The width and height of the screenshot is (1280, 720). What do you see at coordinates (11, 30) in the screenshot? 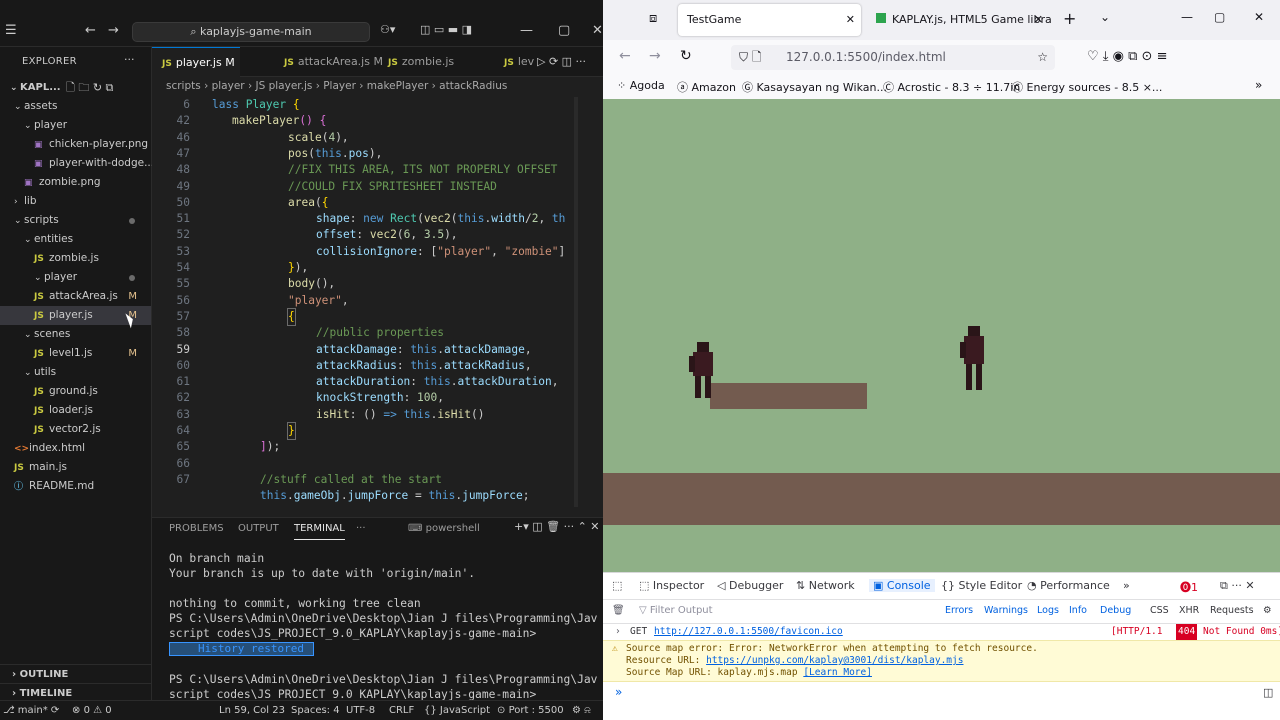
I see `menu-icon: ☰` at bounding box center [11, 30].